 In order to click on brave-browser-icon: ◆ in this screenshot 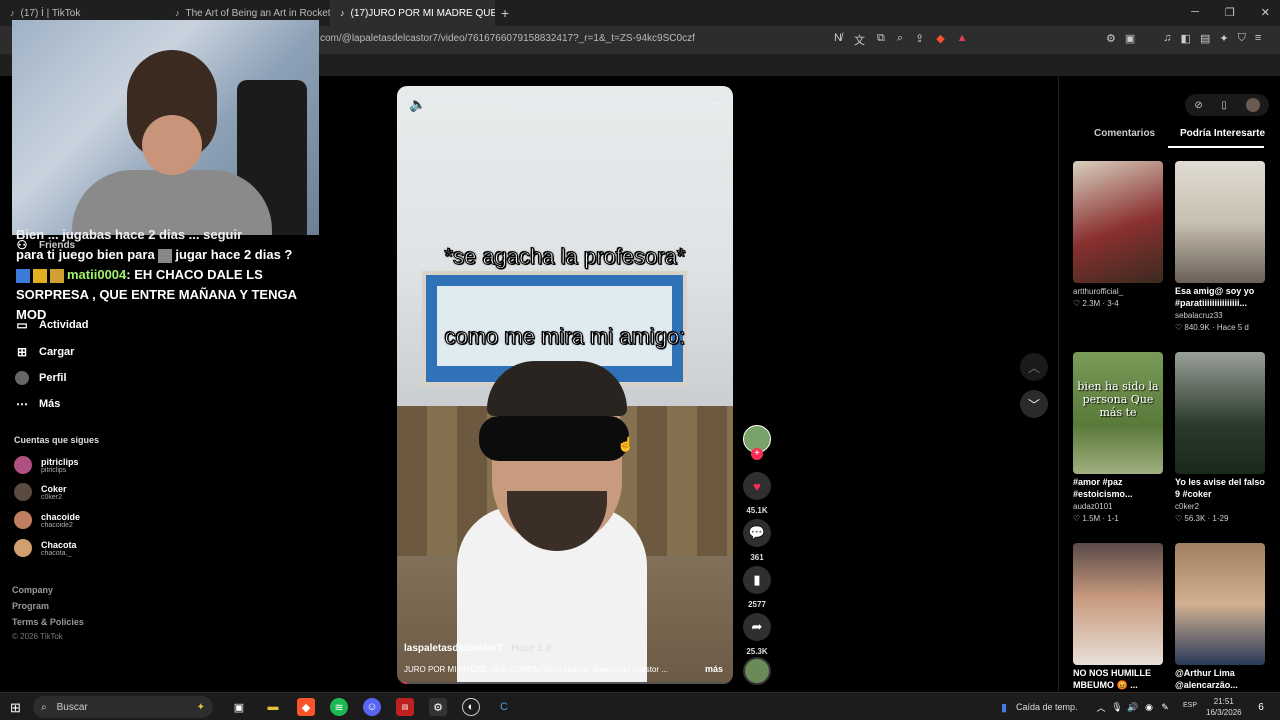, I will do `click(306, 707)`.